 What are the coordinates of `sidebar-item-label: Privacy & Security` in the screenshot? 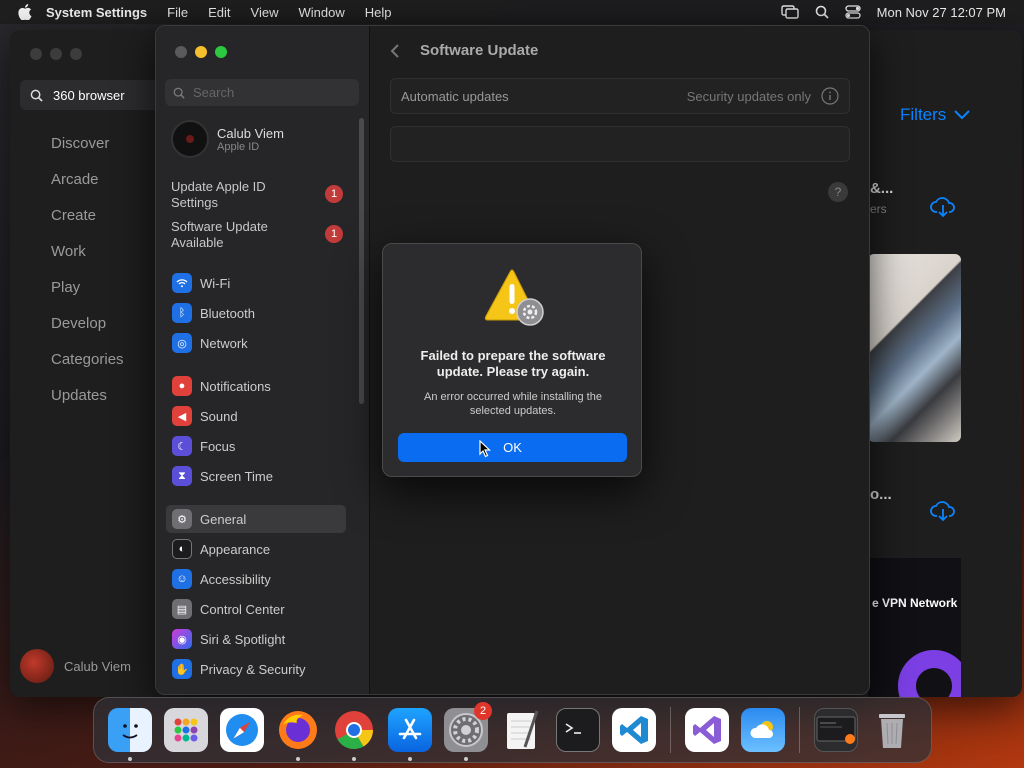 It's located at (253, 669).